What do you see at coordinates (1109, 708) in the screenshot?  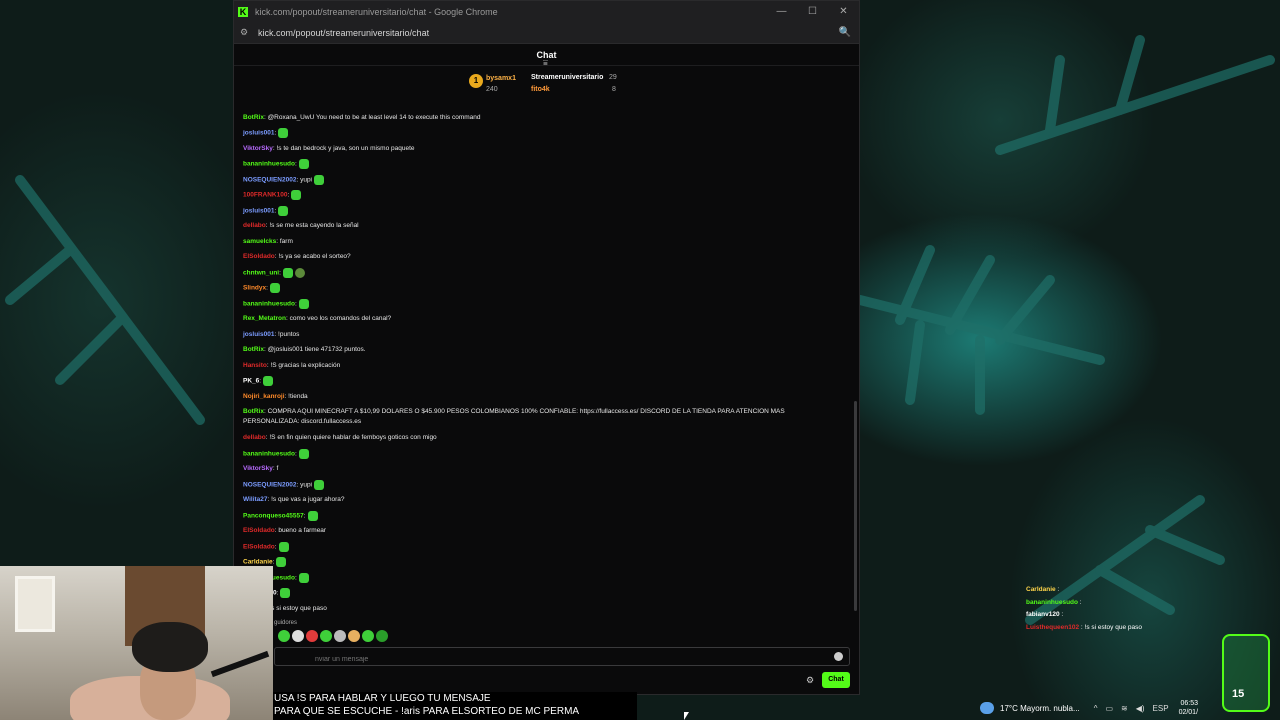 I see `network-icon: ▭` at bounding box center [1109, 708].